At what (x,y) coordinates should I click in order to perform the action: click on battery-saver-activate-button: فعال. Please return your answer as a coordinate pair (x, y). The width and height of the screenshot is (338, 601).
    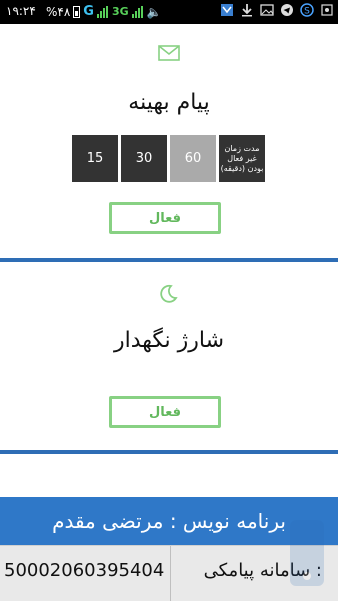
    Looking at the image, I should click on (165, 412).